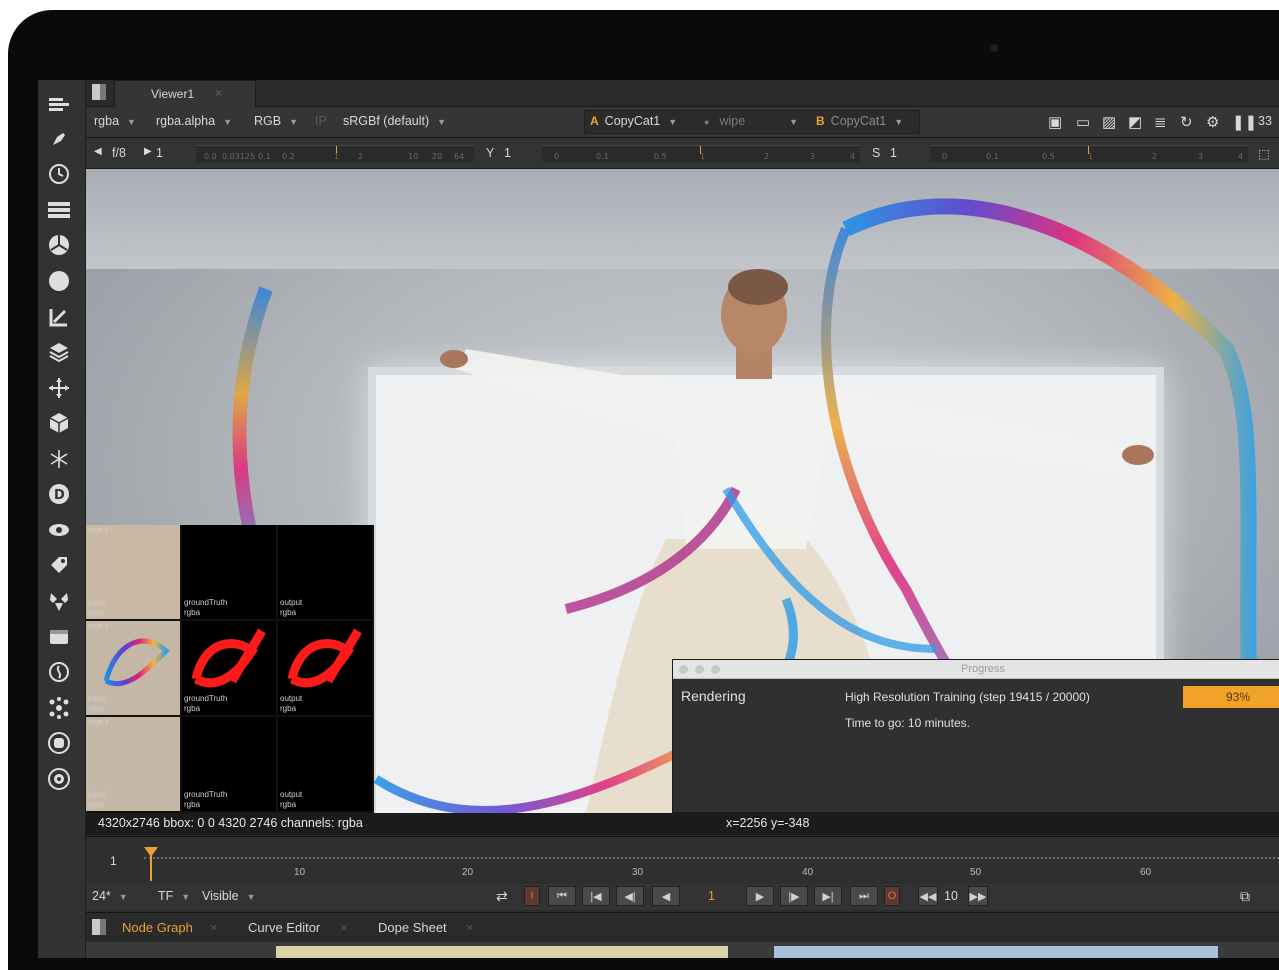  I want to click on keyer-icon, so click(59, 317).